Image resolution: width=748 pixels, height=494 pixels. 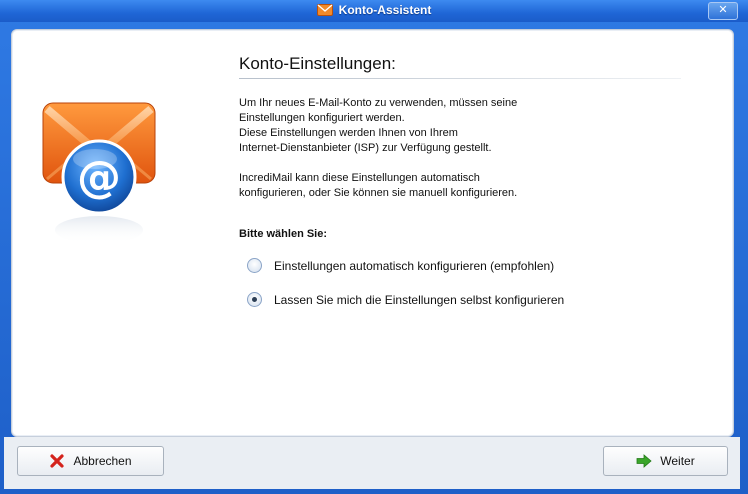 I want to click on page-title: Konto-Einstellungen:, so click(x=317, y=63).